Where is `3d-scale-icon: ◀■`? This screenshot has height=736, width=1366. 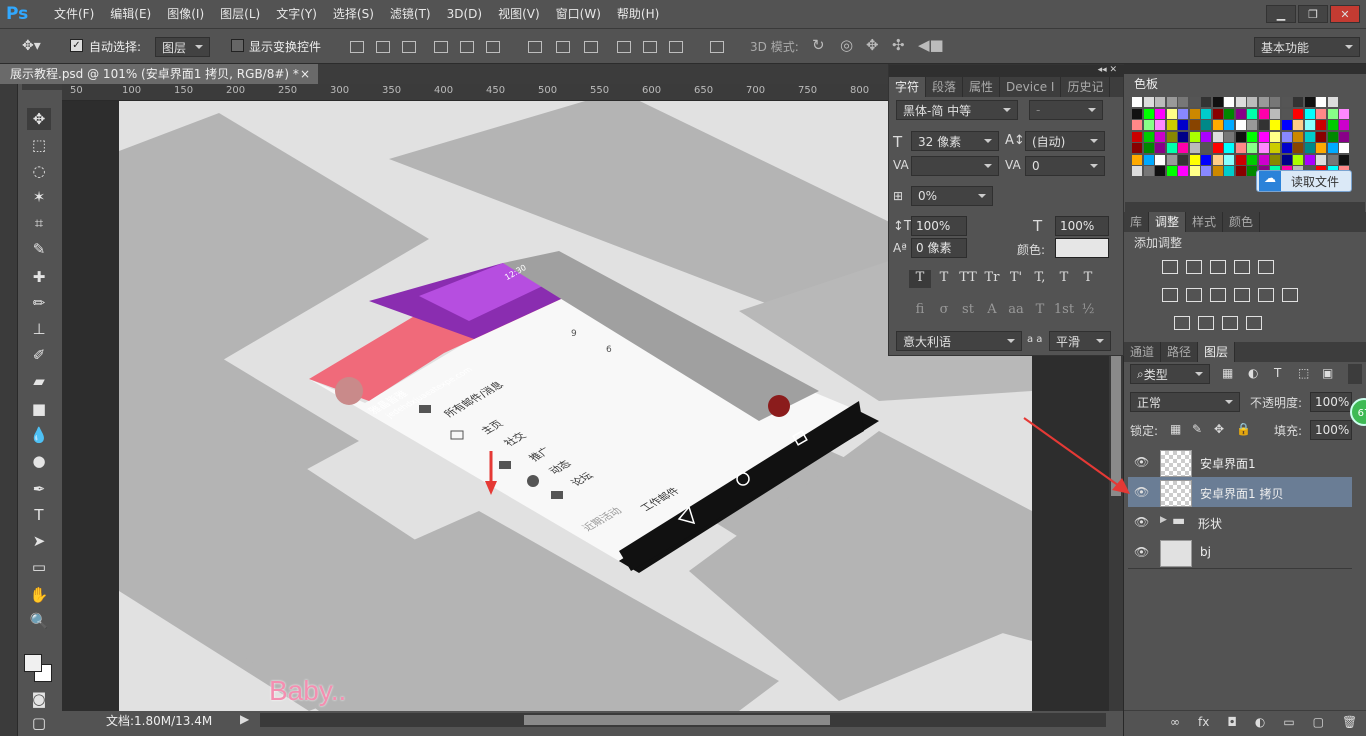
3d-scale-icon: ◀■ is located at coordinates (931, 45).